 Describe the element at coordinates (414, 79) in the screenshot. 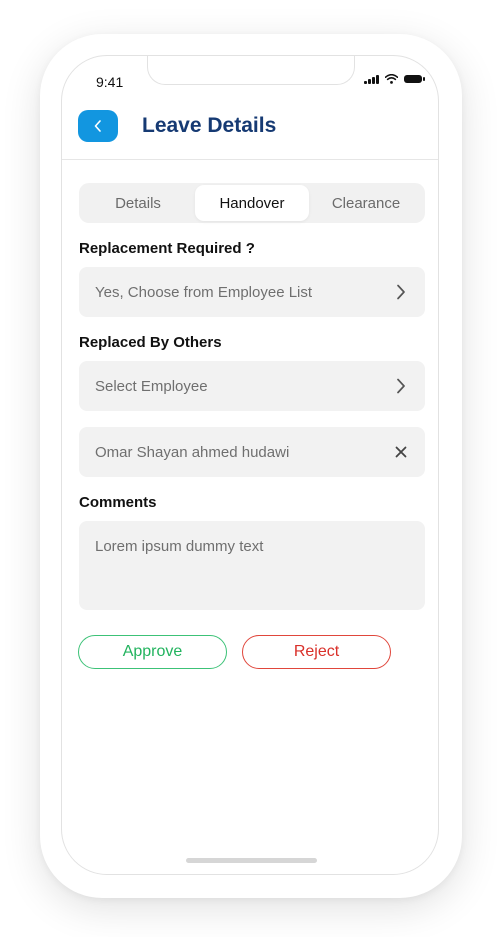

I see `battery-icon` at that location.